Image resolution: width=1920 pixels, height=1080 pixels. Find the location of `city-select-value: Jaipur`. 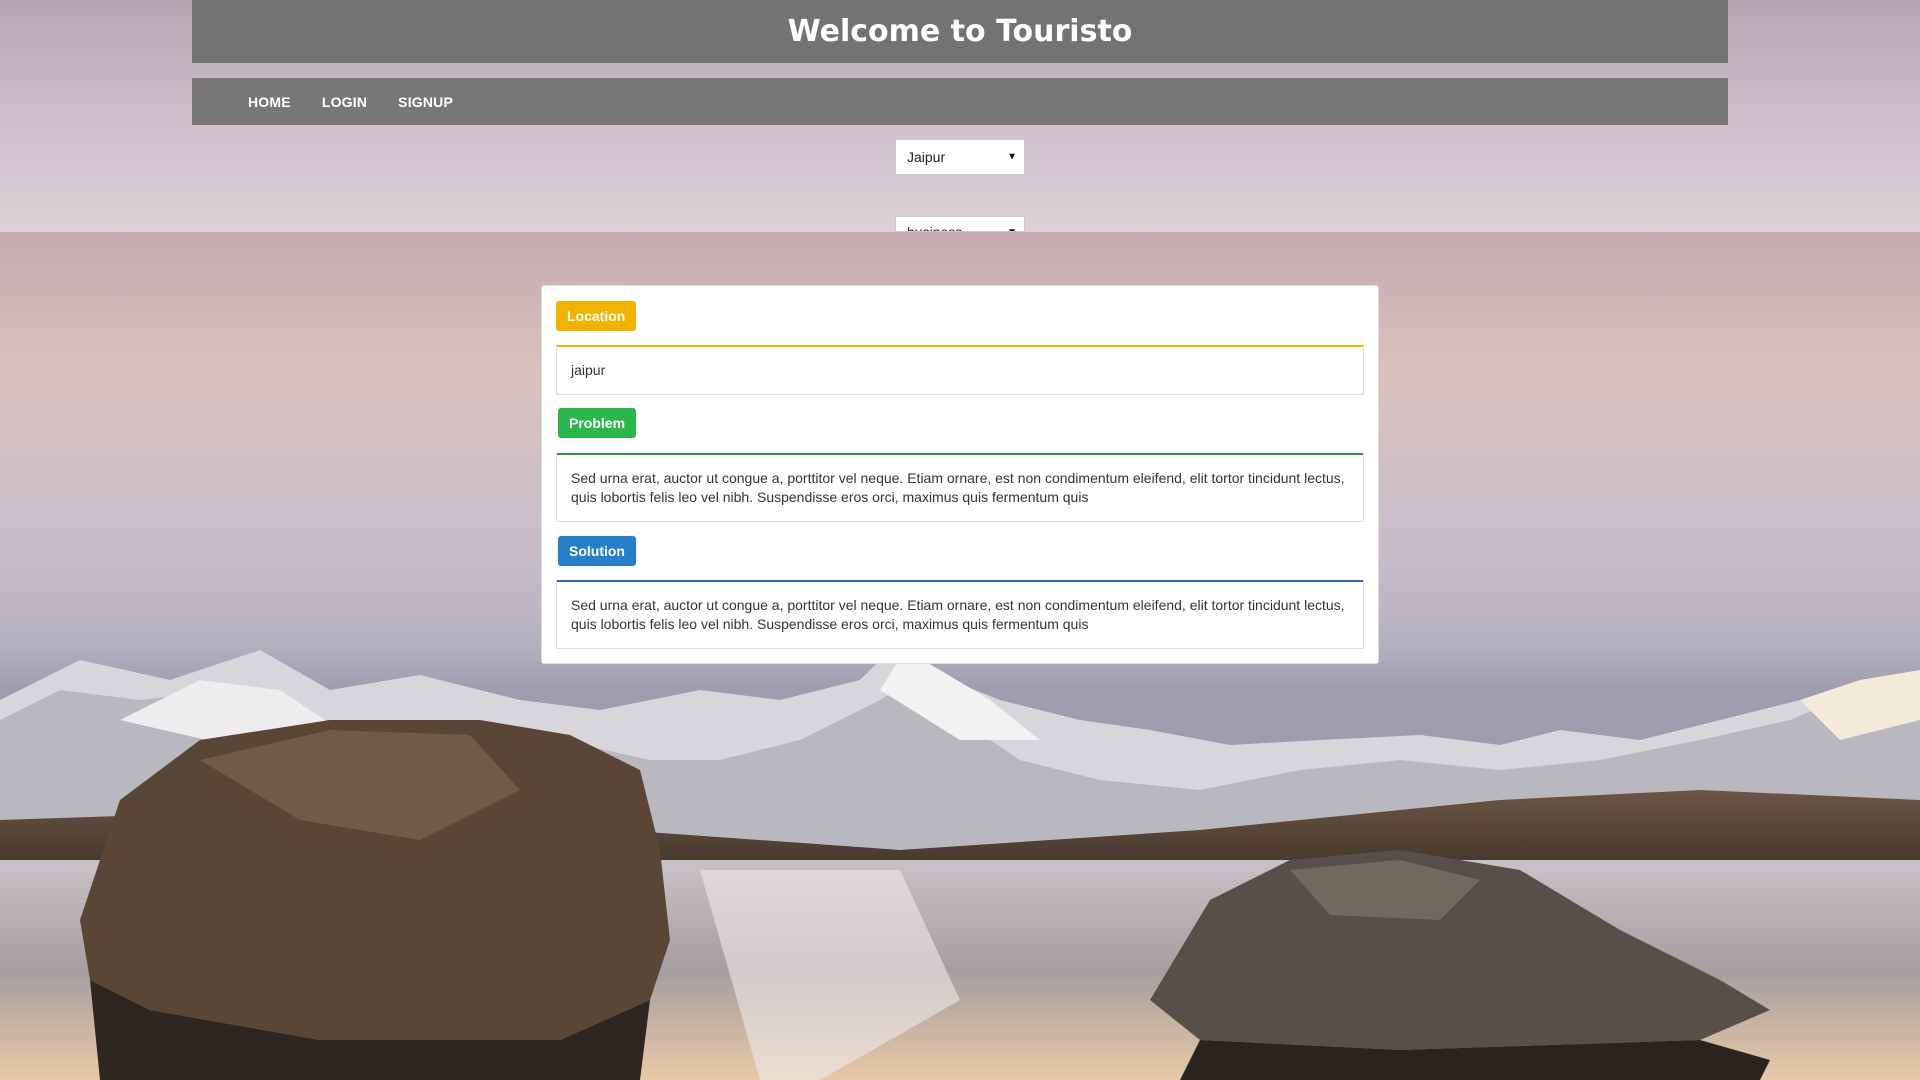

city-select-value: Jaipur is located at coordinates (926, 157).